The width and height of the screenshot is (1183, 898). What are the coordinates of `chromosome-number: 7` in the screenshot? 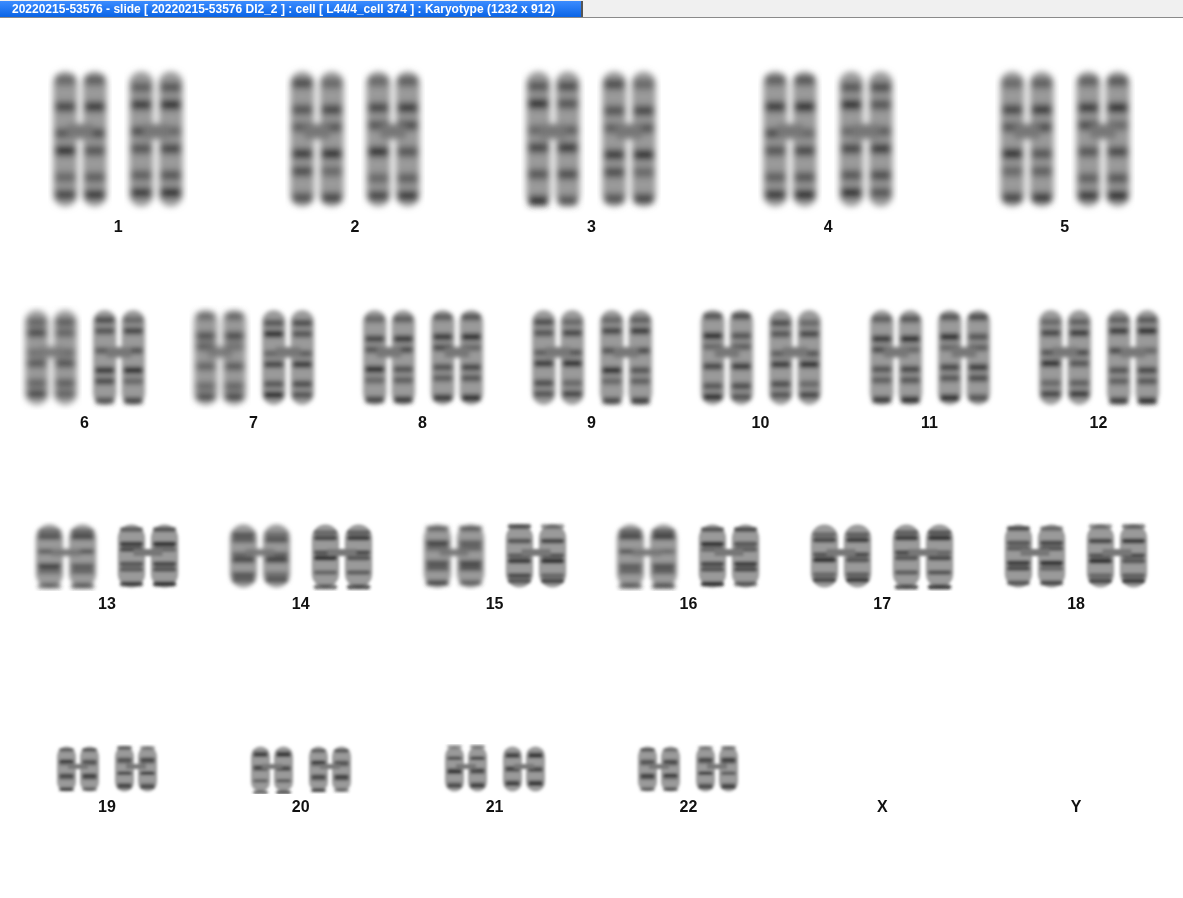 It's located at (253, 423).